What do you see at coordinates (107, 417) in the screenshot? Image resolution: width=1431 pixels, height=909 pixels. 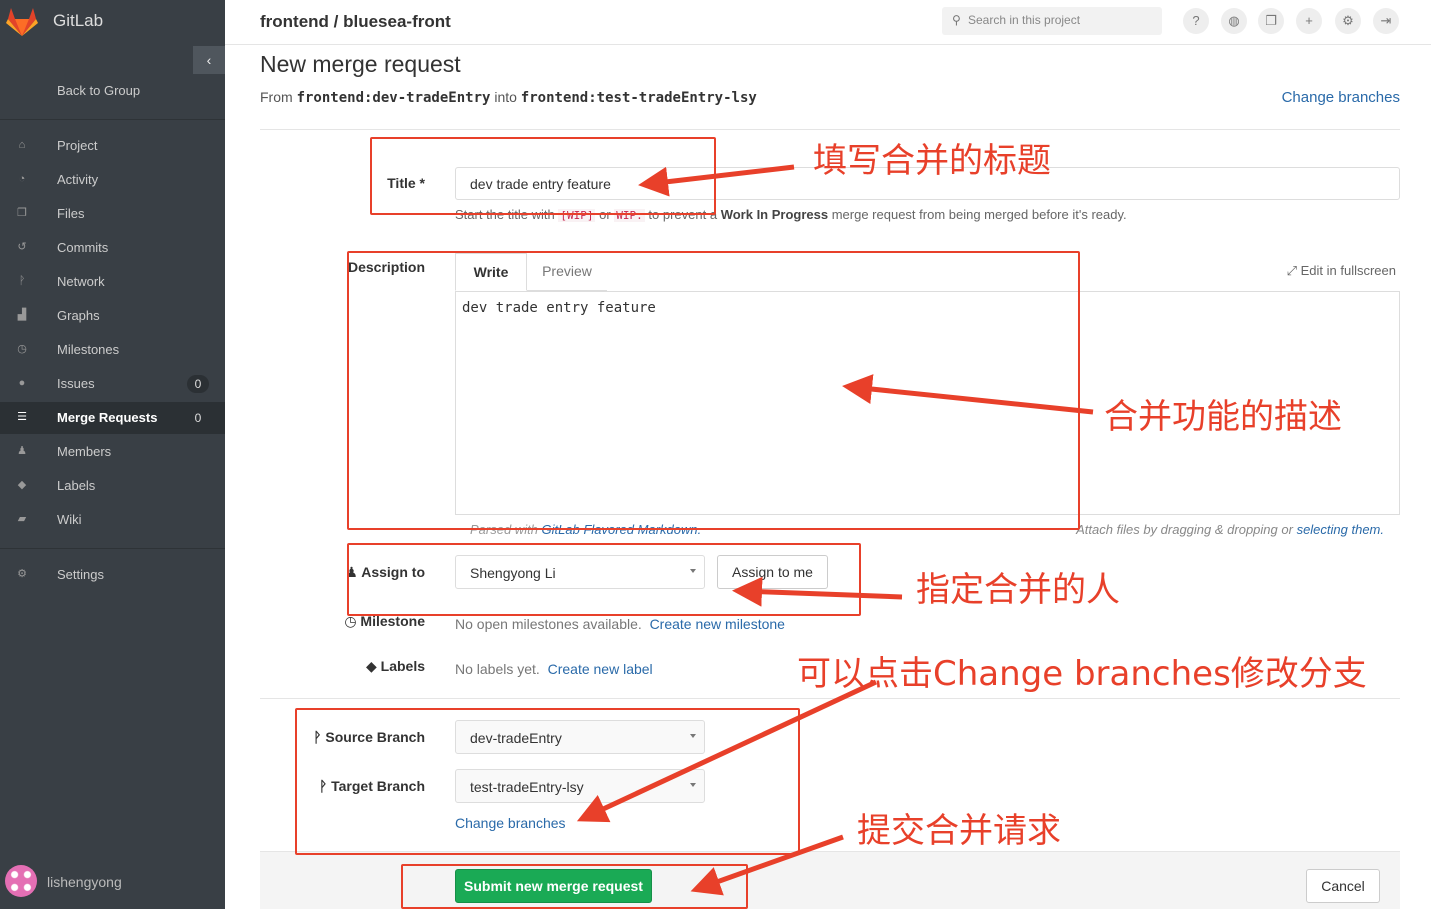 I see `sidebar-item-label: Merge Requests` at bounding box center [107, 417].